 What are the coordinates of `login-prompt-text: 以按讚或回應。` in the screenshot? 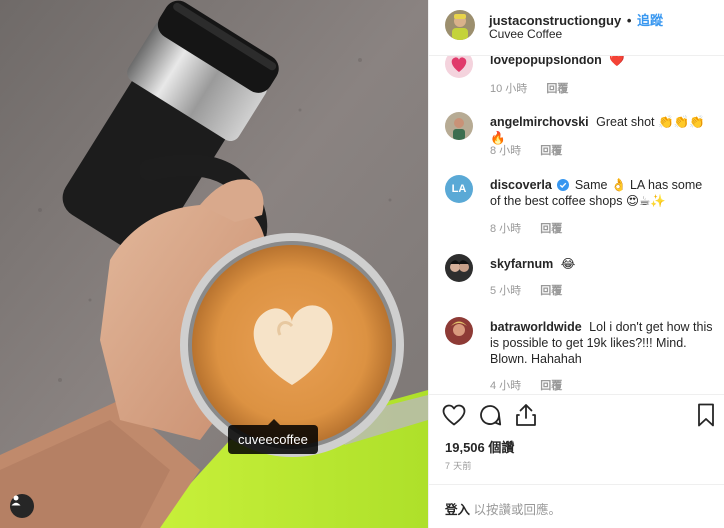 It's located at (515, 510).